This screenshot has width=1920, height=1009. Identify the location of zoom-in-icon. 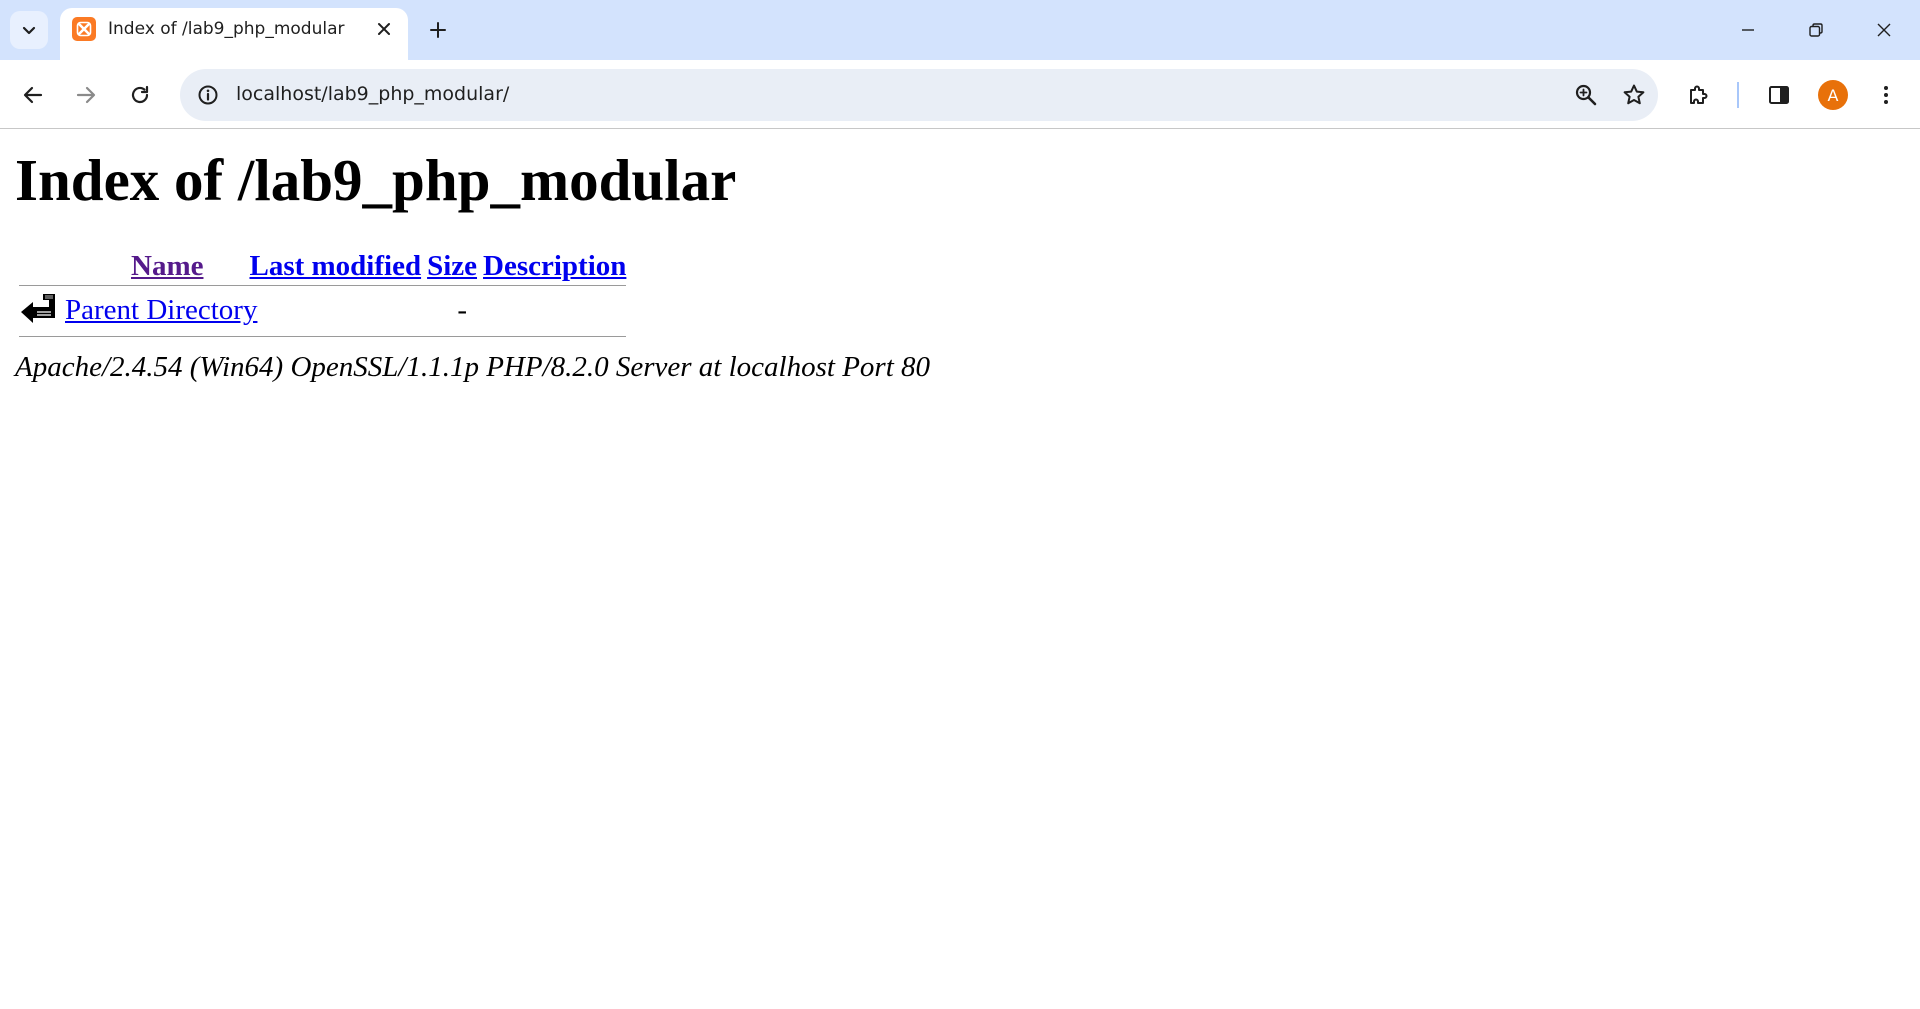
(1586, 95).